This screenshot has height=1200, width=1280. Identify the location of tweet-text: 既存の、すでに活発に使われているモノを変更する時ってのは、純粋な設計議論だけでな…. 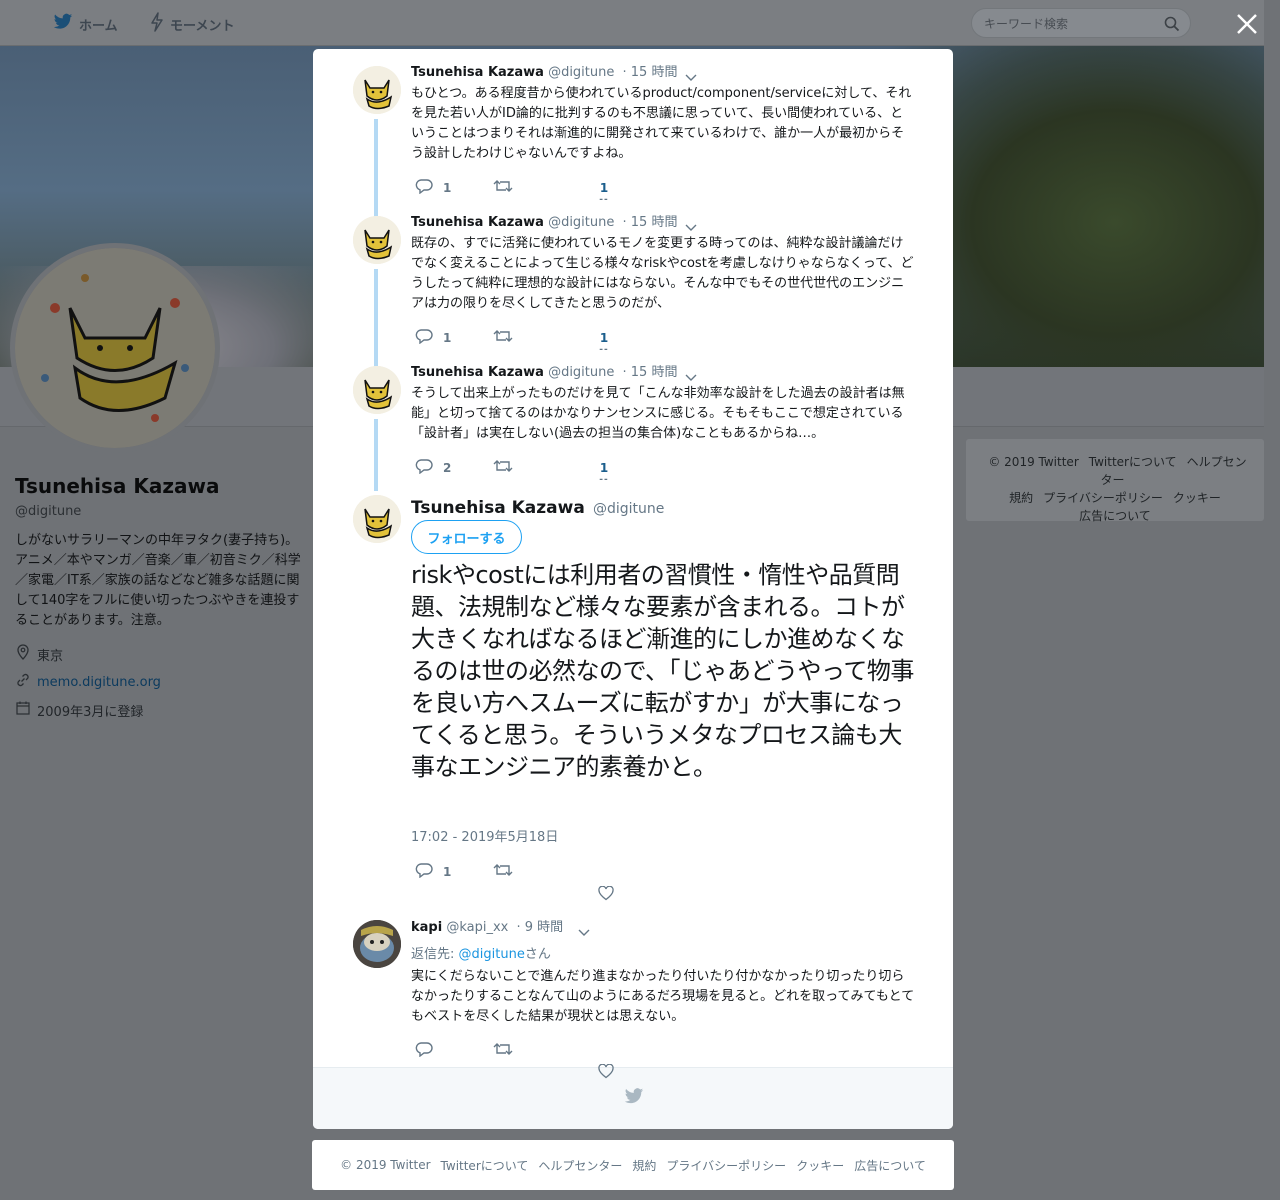
(662, 273).